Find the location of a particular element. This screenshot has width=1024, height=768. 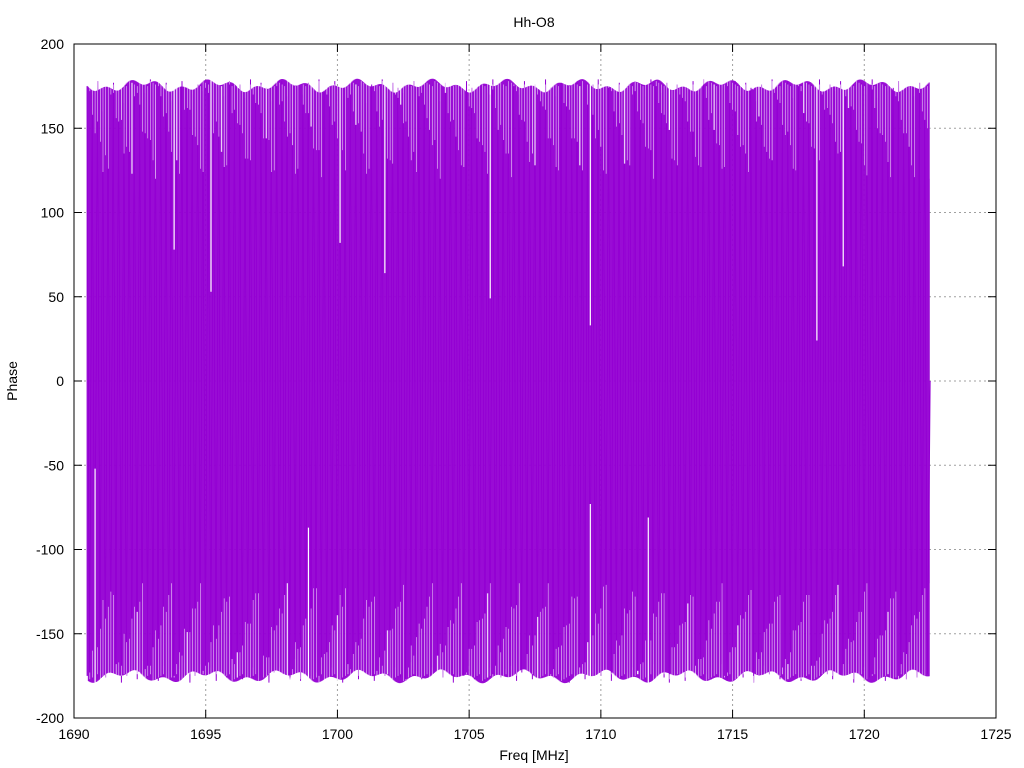

y-tick-label: -50 is located at coordinates (54, 465).